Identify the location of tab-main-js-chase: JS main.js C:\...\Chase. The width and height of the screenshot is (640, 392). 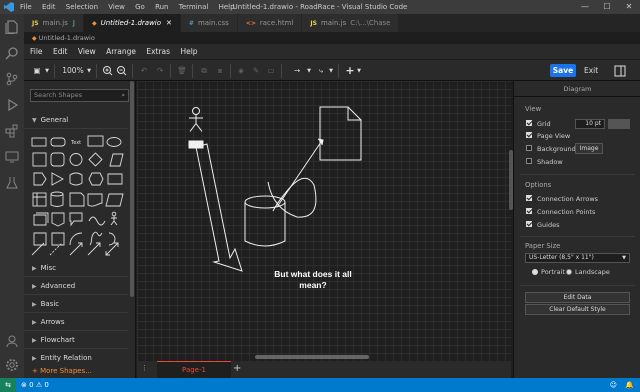
(351, 23).